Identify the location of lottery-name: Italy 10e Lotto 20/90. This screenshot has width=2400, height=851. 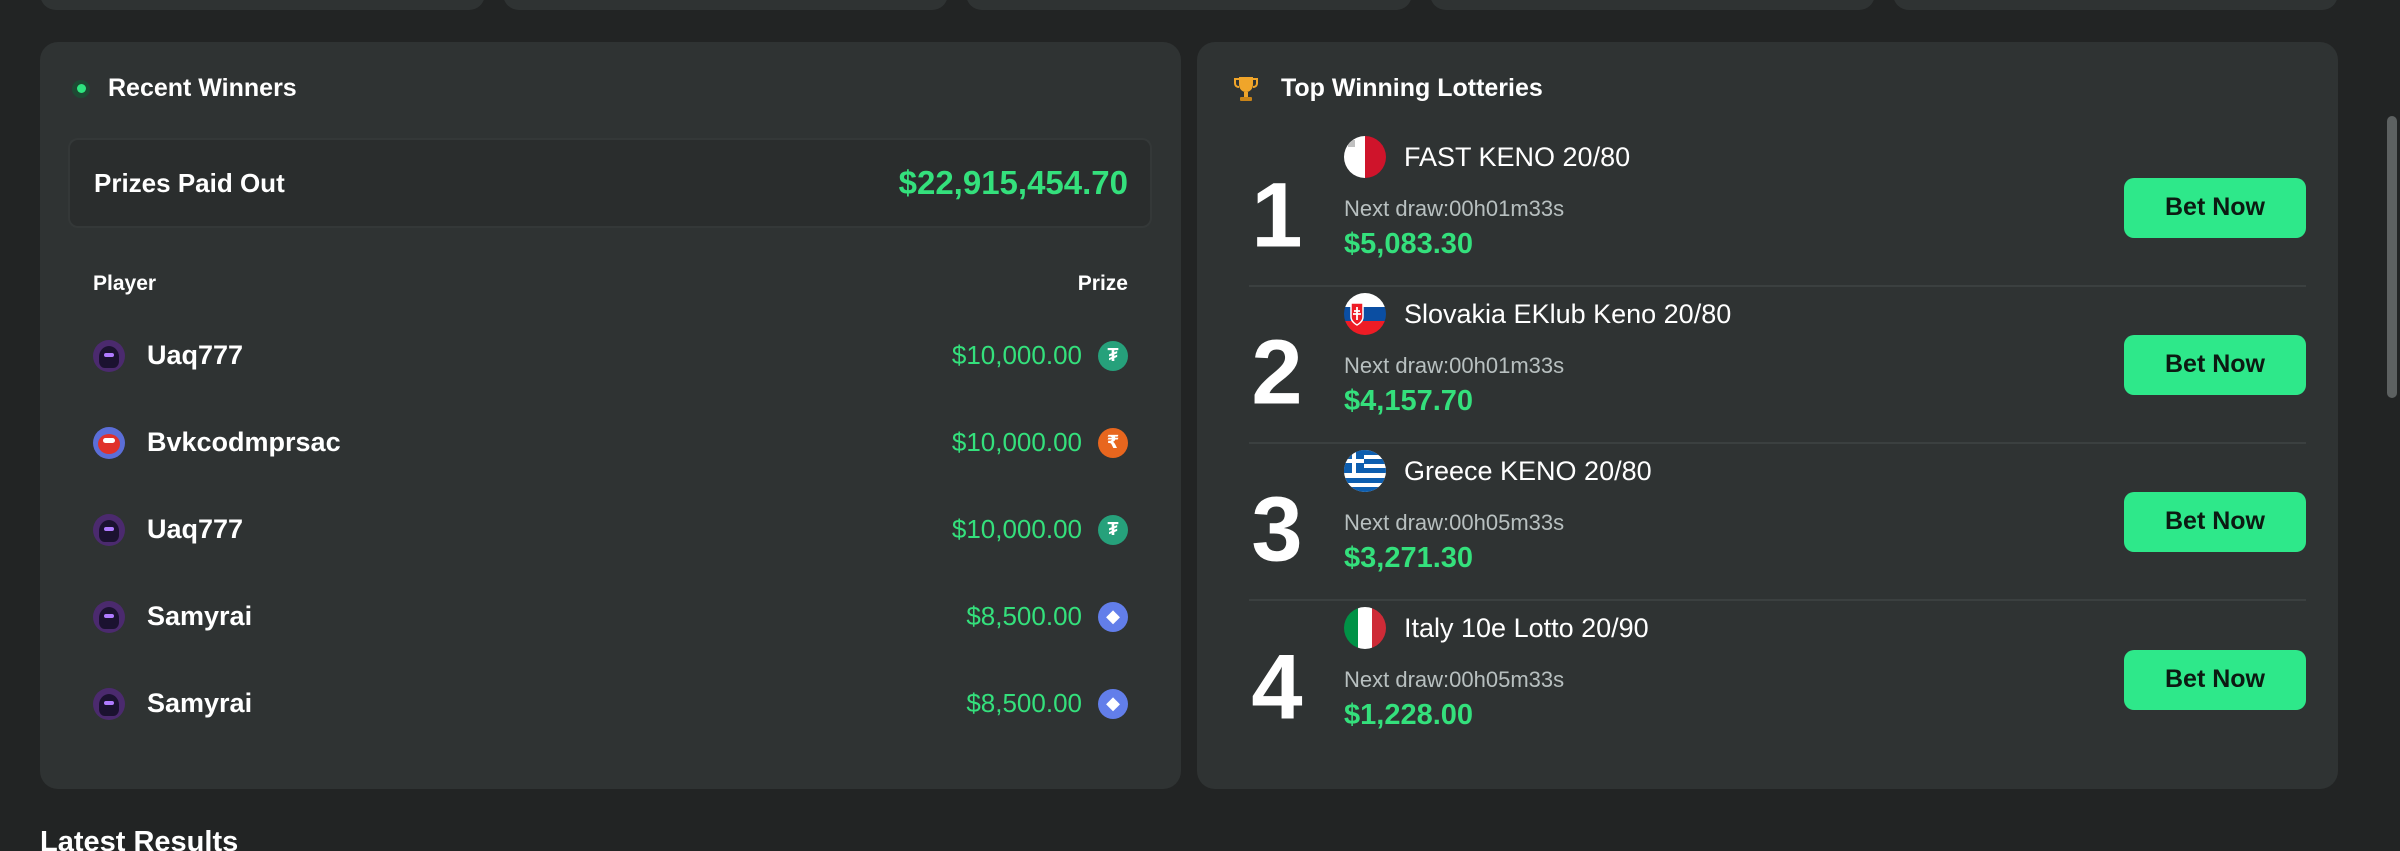
(1526, 628).